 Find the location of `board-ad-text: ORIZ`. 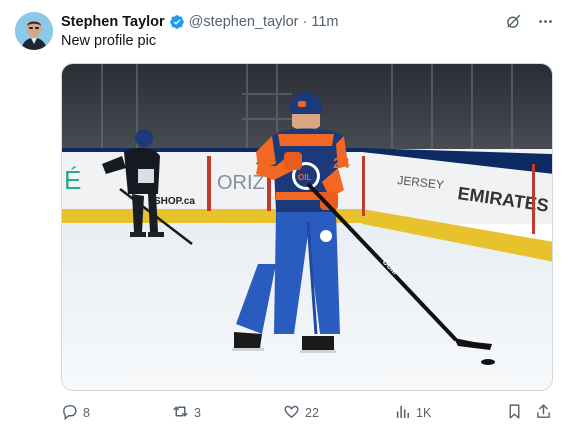

board-ad-text: ORIZ is located at coordinates (241, 183).